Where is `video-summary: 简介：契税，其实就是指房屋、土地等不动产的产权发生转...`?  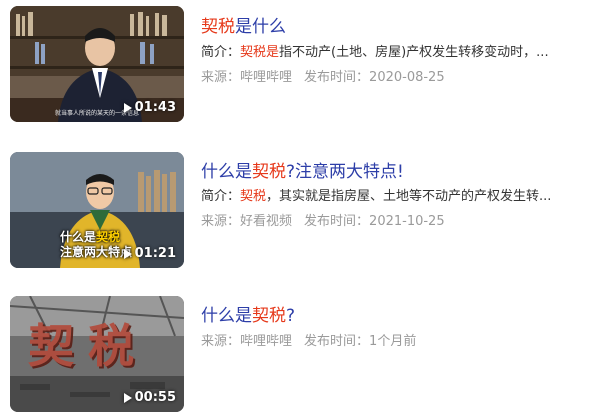
video-summary: 简介：契税，其实就是指房屋、土地等不动产的产权发生转... is located at coordinates (376, 194).